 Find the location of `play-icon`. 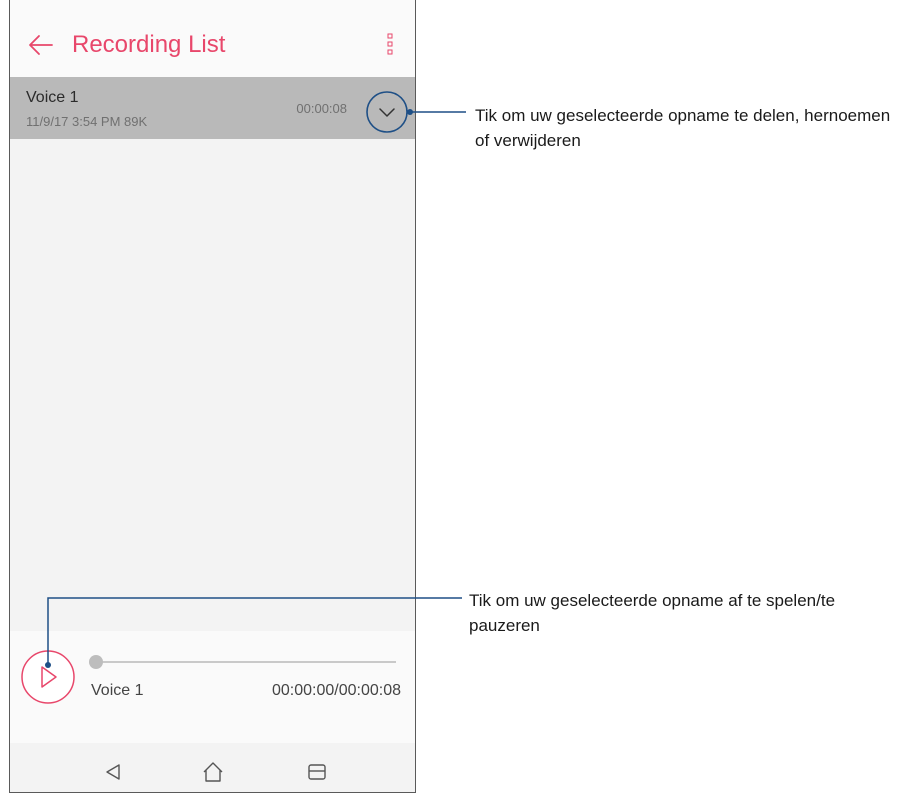

play-icon is located at coordinates (48, 677).